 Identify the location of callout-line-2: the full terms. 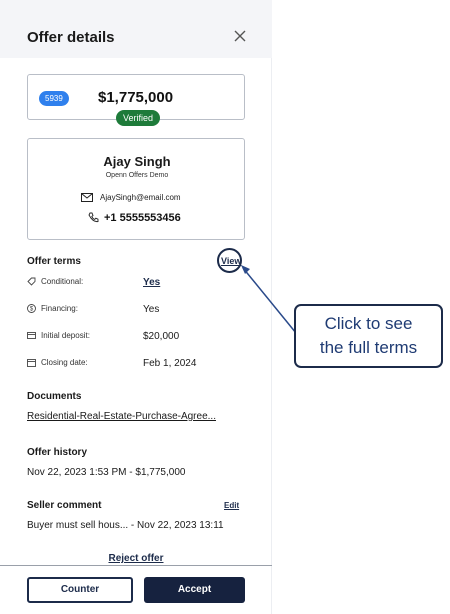
(368, 347).